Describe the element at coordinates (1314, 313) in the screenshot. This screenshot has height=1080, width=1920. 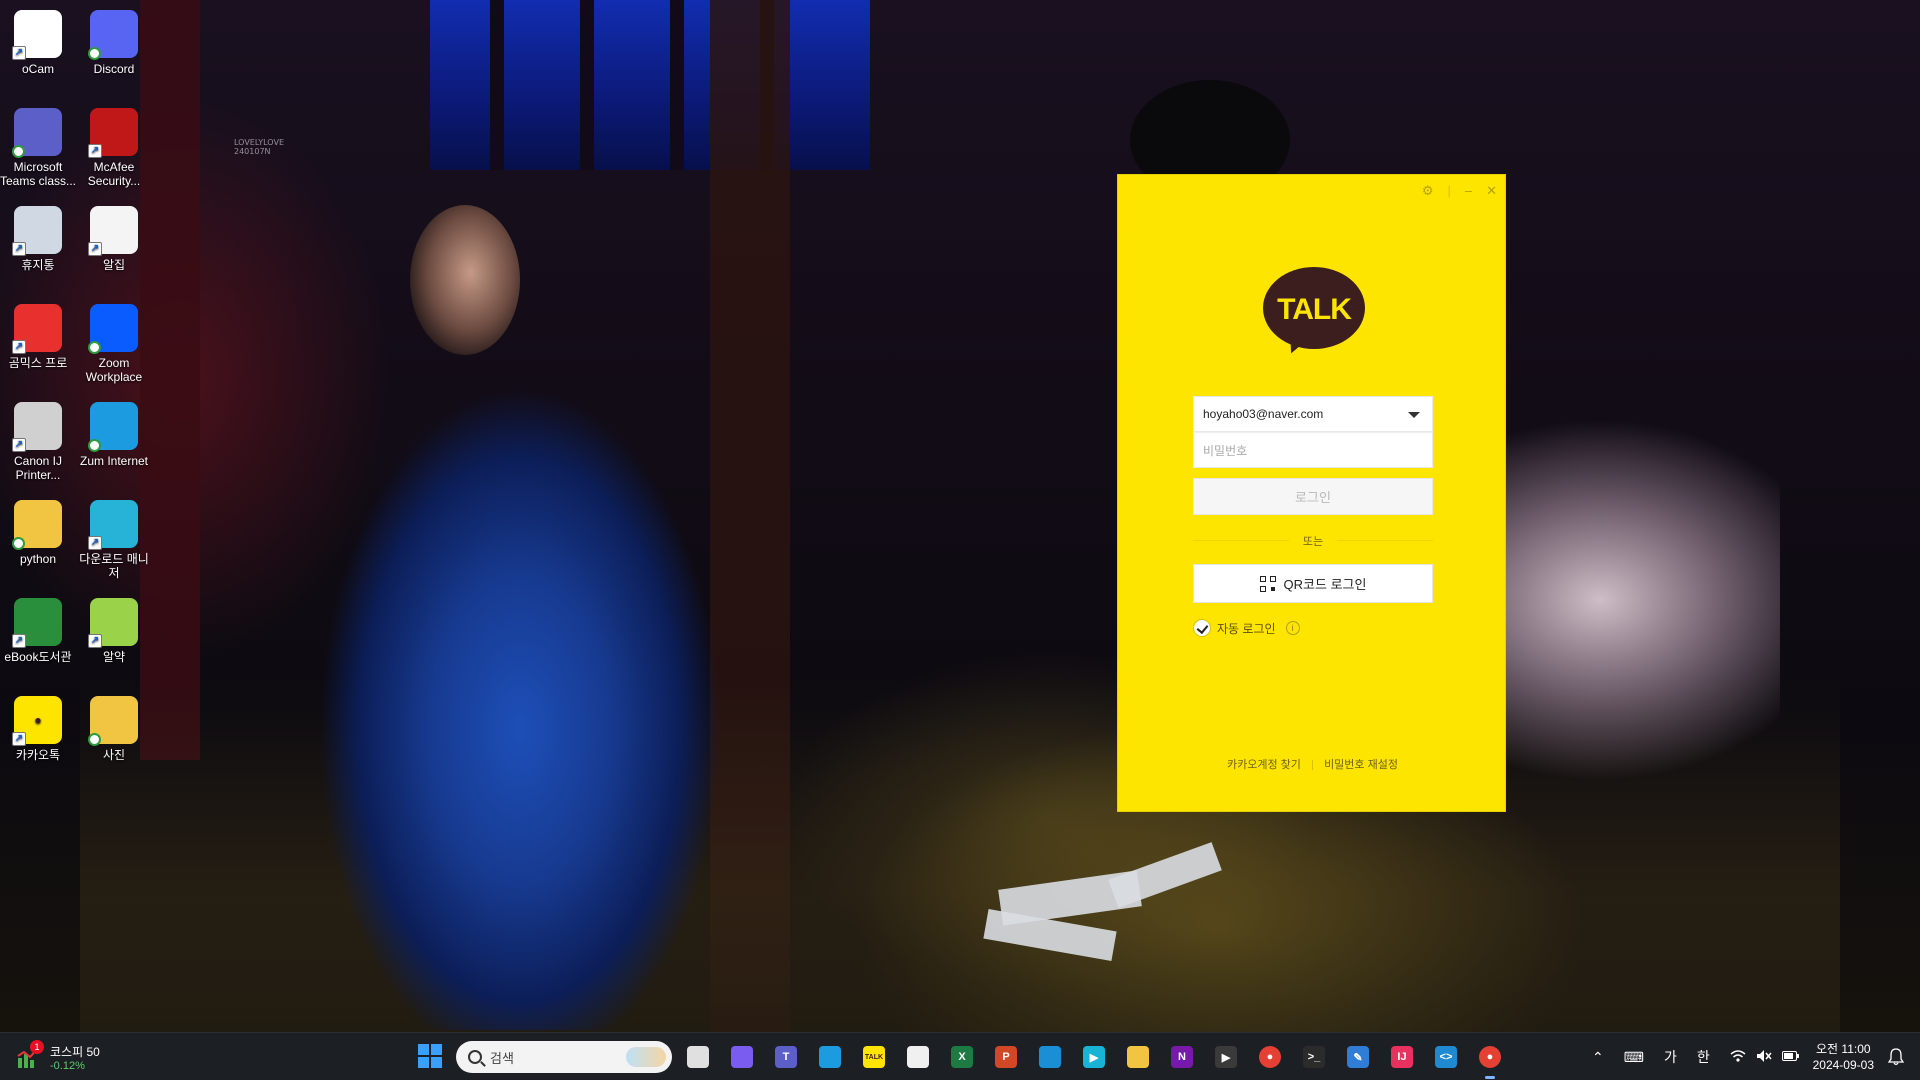
I see `kakaotalk-logo: TALK` at that location.